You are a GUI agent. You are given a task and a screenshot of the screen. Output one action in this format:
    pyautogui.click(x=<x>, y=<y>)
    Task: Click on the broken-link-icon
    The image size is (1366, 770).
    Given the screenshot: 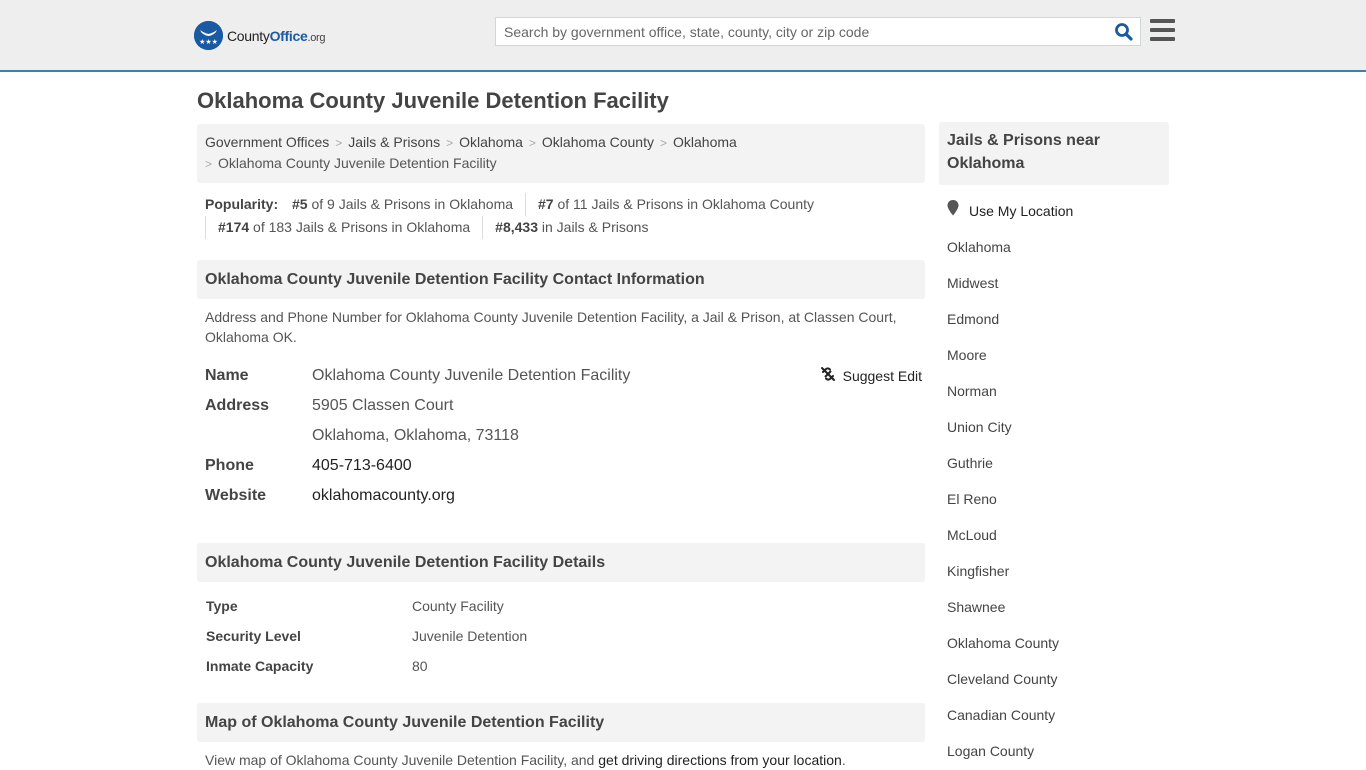 What is the action you would take?
    pyautogui.click(x=828, y=375)
    